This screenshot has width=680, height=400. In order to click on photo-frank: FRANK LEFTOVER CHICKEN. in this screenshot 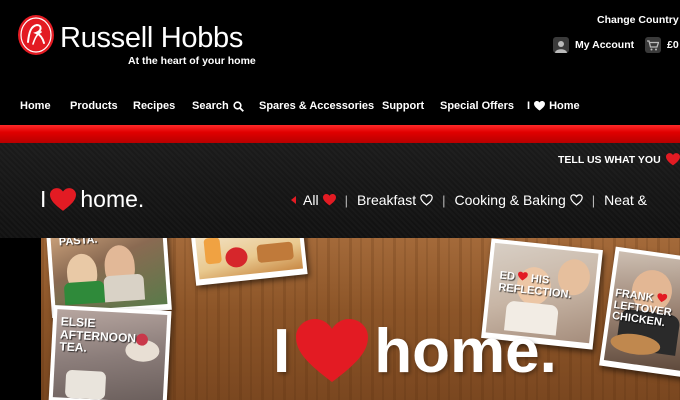, I will do `click(639, 312)`.